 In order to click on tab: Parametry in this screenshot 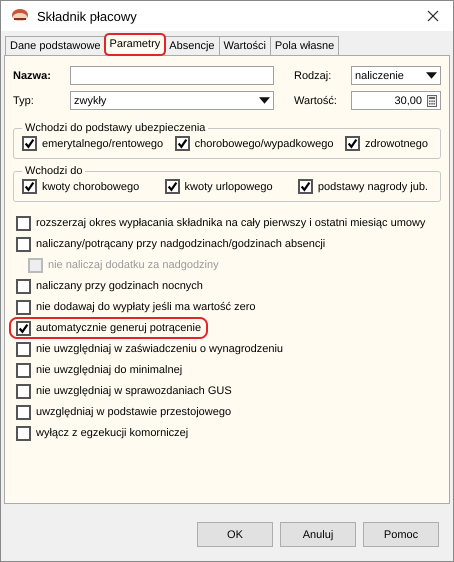, I will do `click(135, 44)`.